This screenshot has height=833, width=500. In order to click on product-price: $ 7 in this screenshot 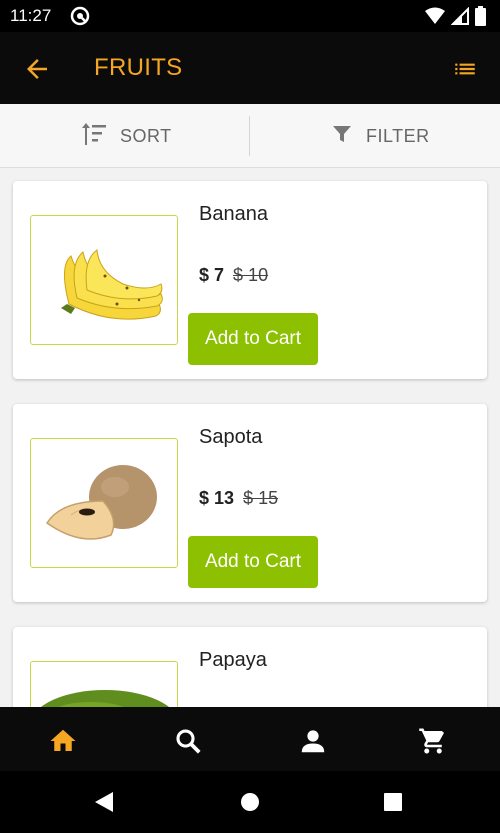, I will do `click(212, 275)`.